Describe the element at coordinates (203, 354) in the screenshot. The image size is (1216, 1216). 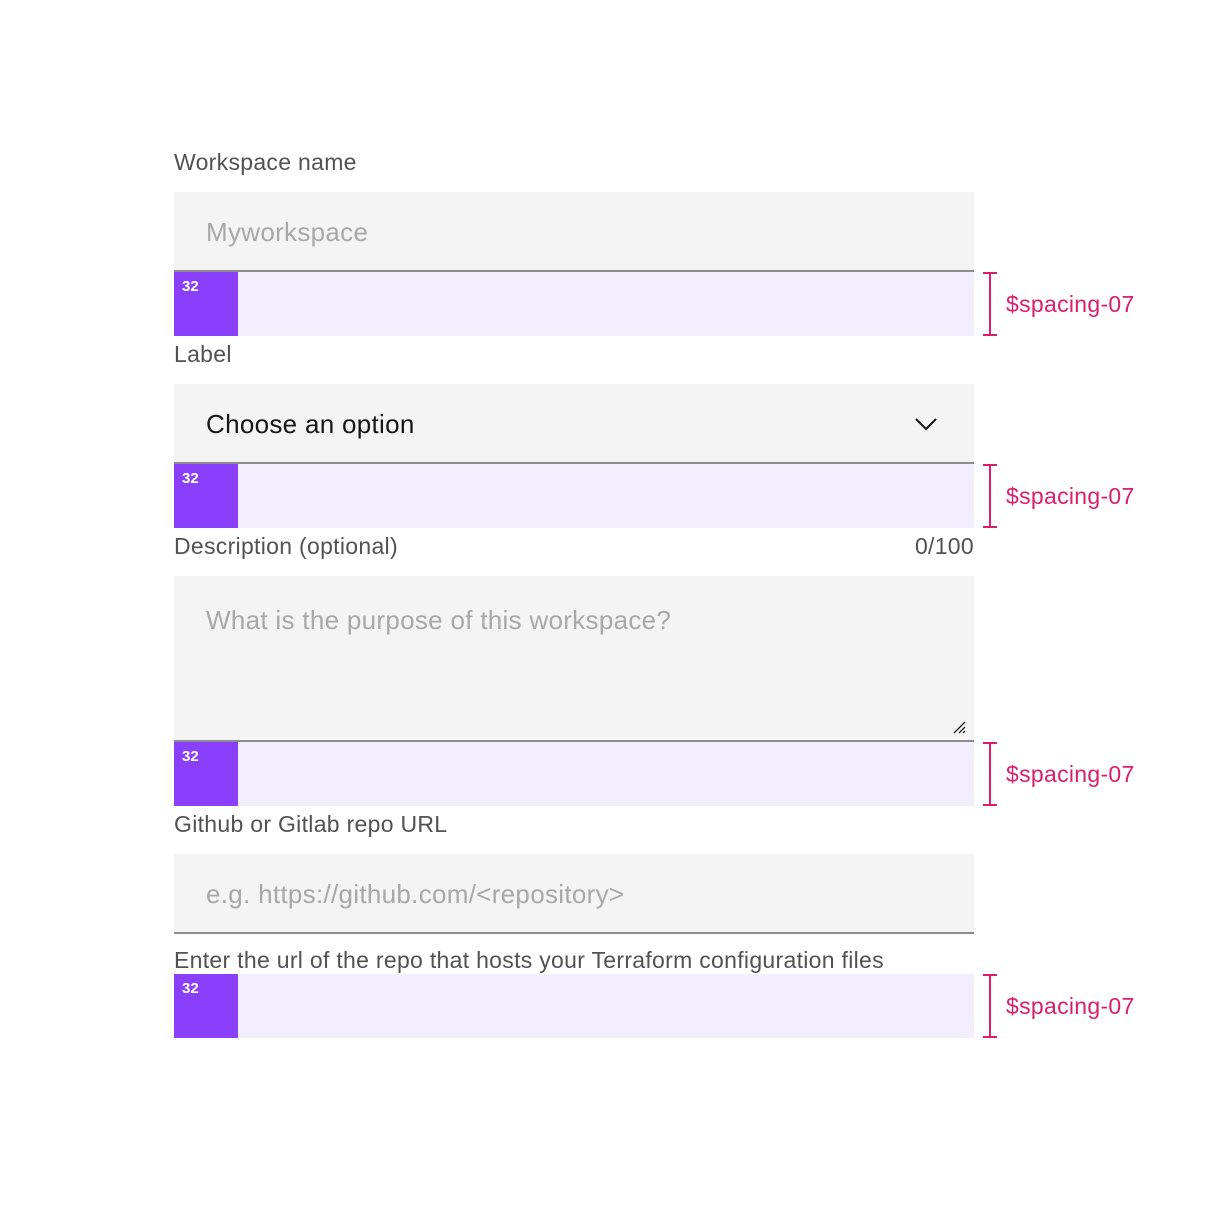
I see `select-label: Label` at that location.